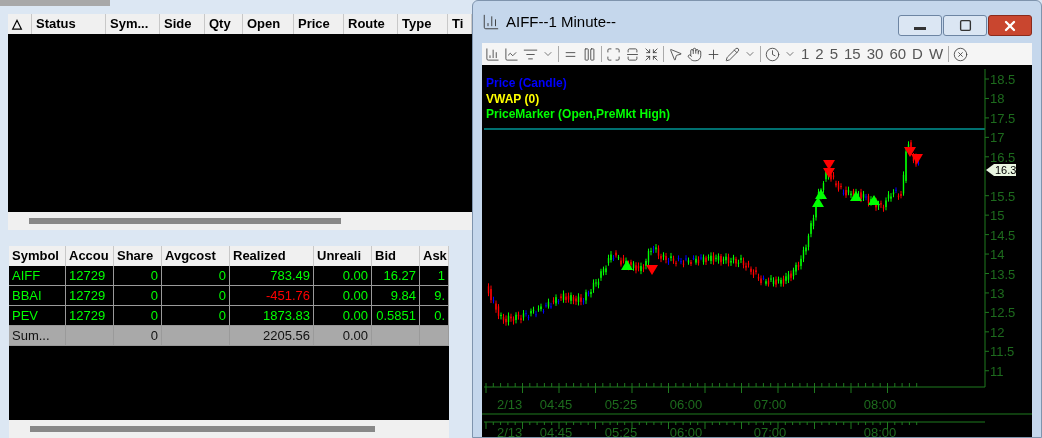  Describe the element at coordinates (513, 98) in the screenshot. I see `legend-label: VWAP (0)` at that location.